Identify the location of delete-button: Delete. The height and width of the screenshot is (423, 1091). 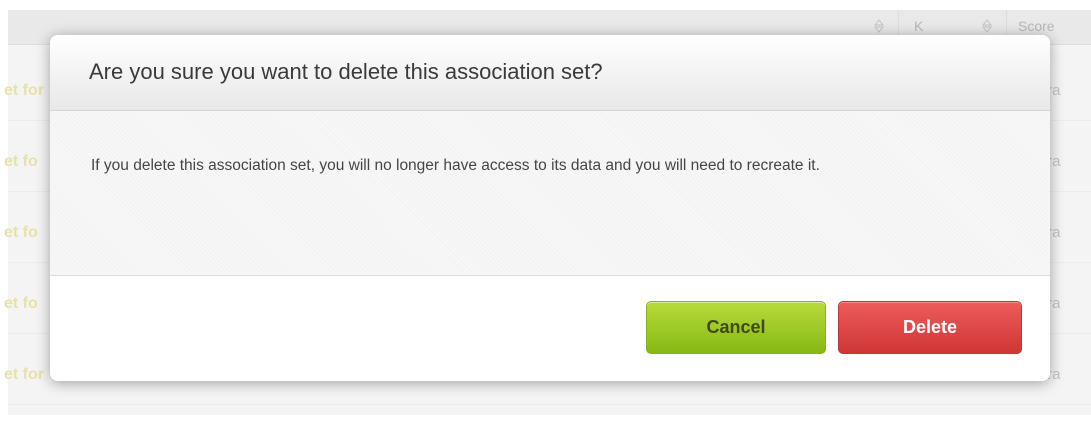
(930, 327).